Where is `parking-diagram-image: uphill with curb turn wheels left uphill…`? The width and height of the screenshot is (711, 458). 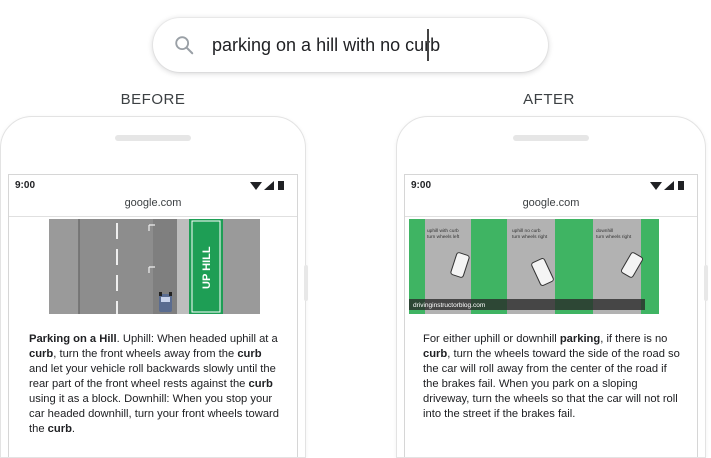 parking-diagram-image: uphill with curb turn wheels left uphill… is located at coordinates (534, 266).